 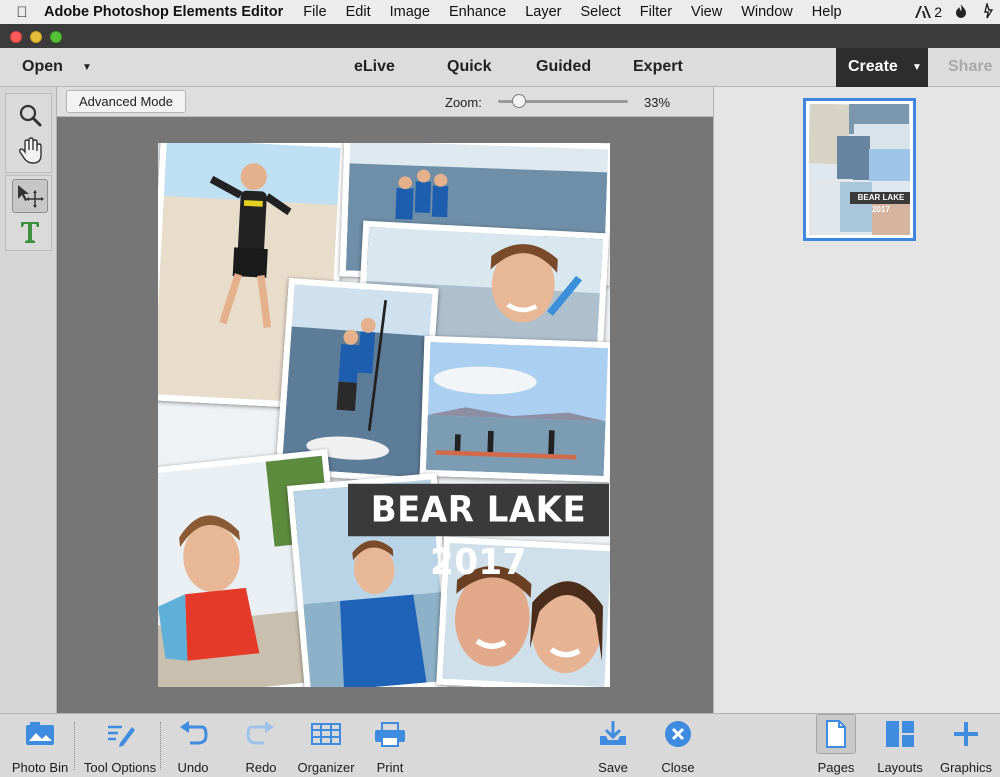 I want to click on menu-window: Window, so click(x=767, y=12).